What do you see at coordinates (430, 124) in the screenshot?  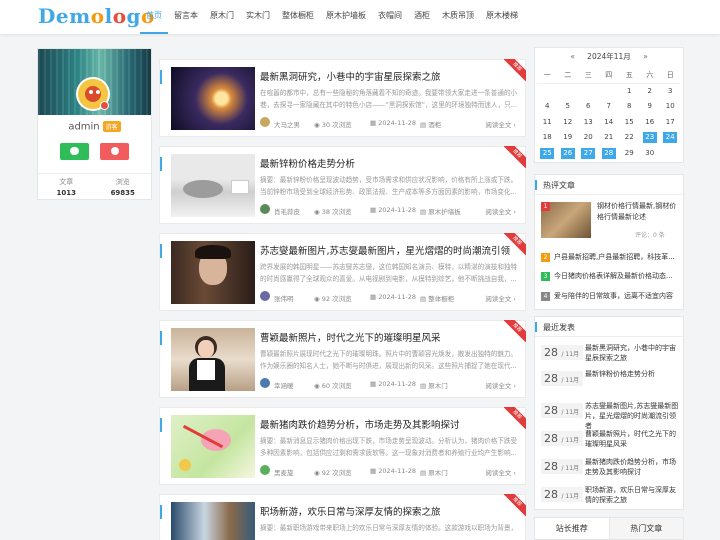 I see `post-category: ▤ 酒柜` at bounding box center [430, 124].